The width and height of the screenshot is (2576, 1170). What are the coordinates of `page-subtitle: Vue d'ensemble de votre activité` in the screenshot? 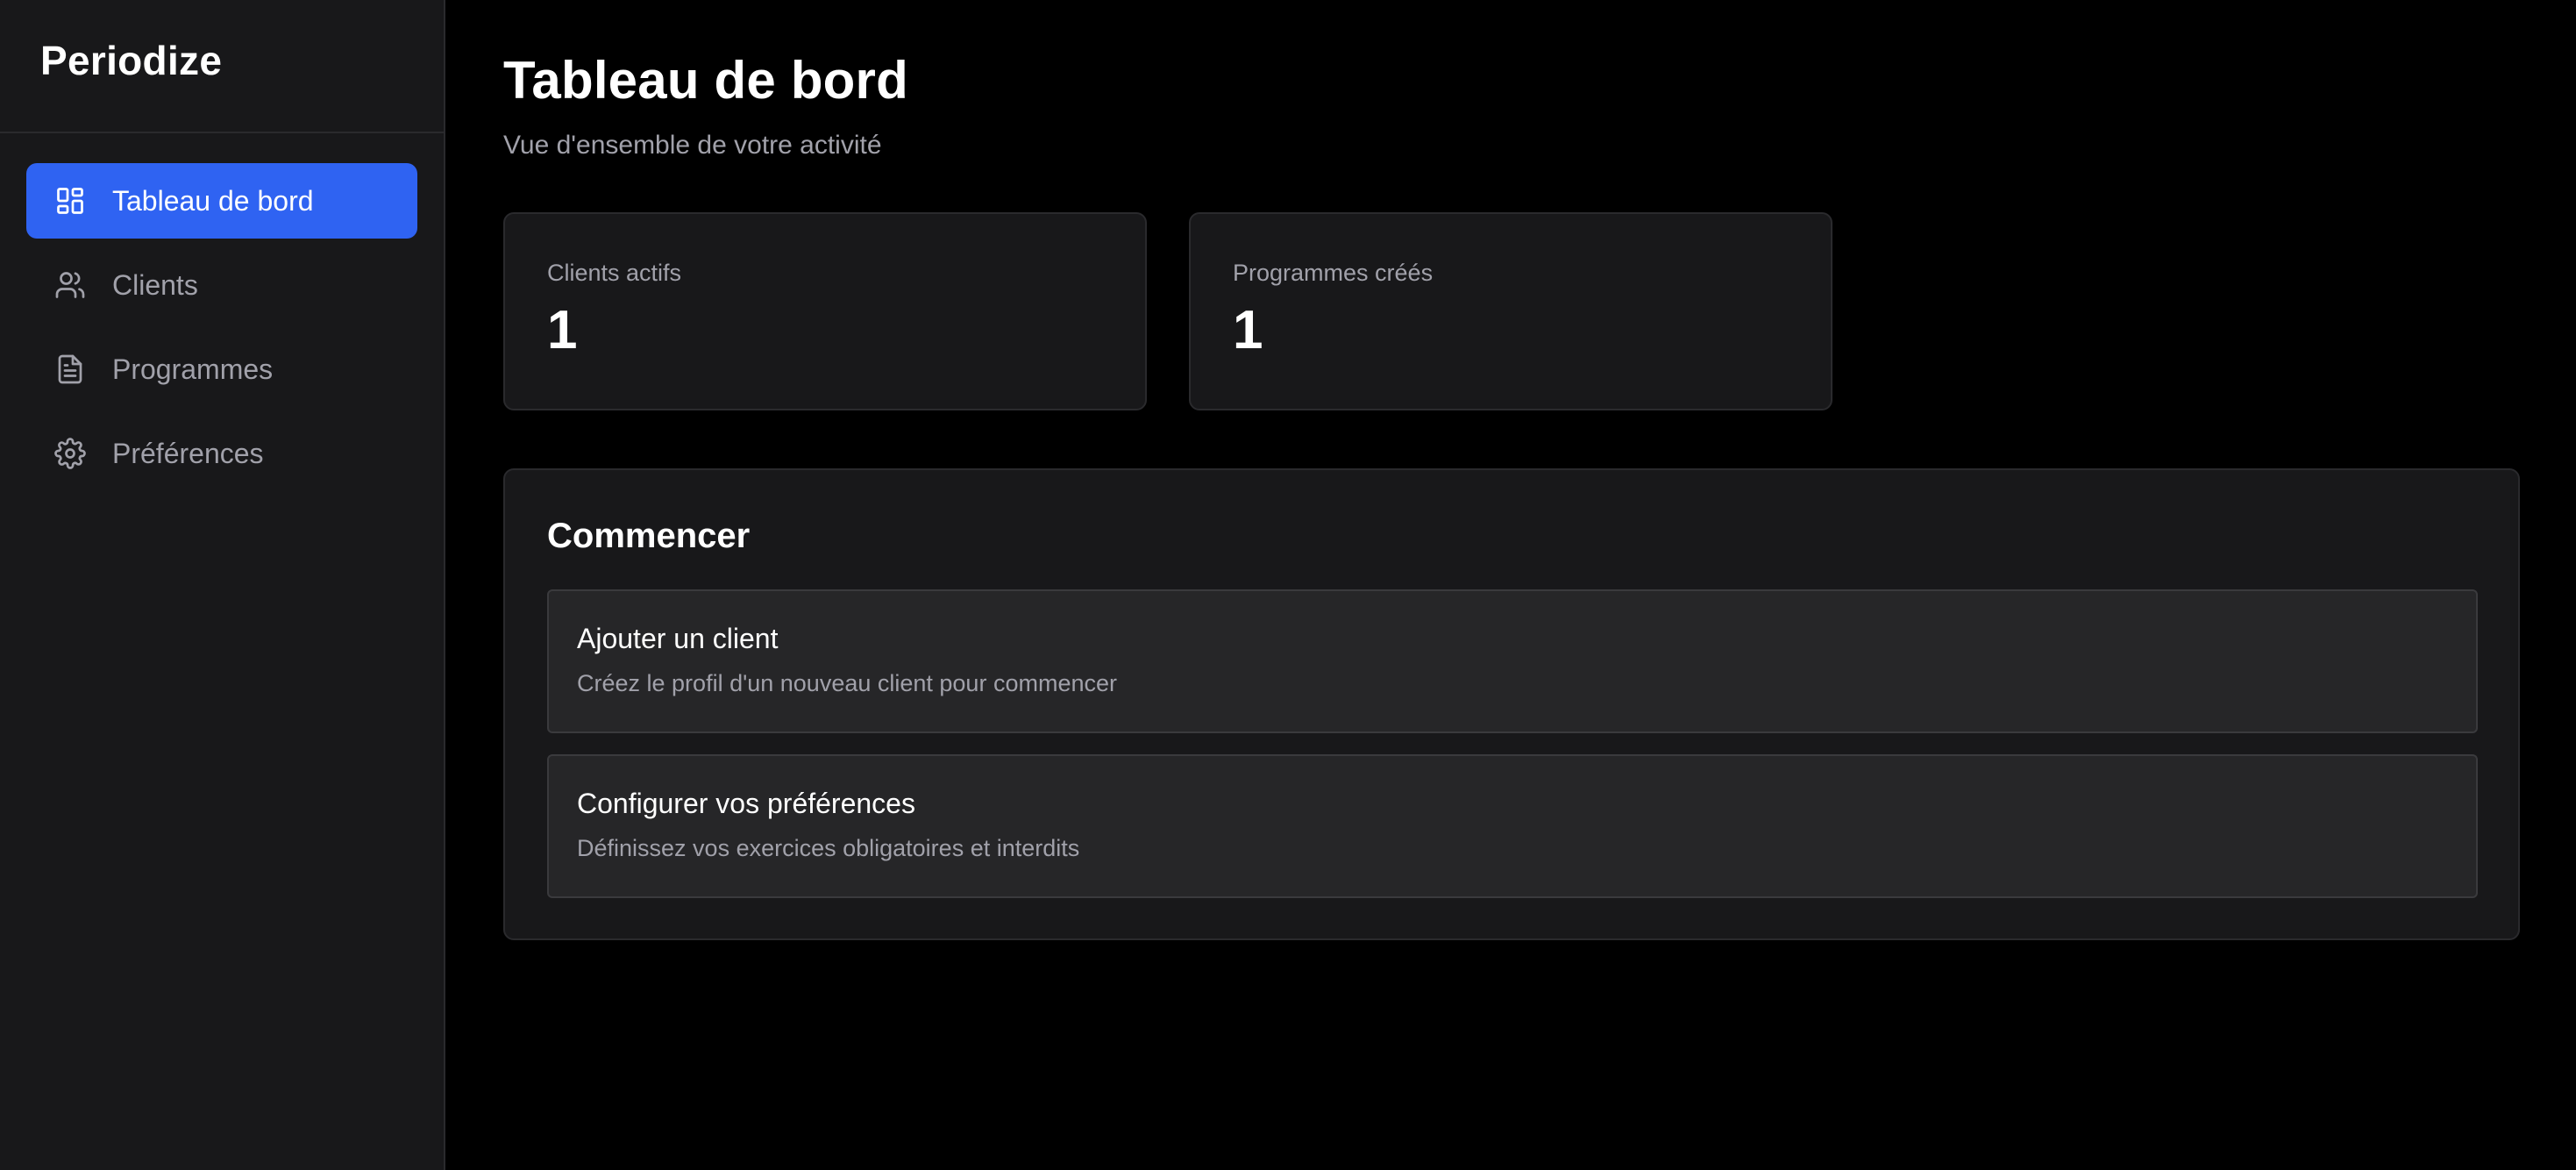 It's located at (692, 145).